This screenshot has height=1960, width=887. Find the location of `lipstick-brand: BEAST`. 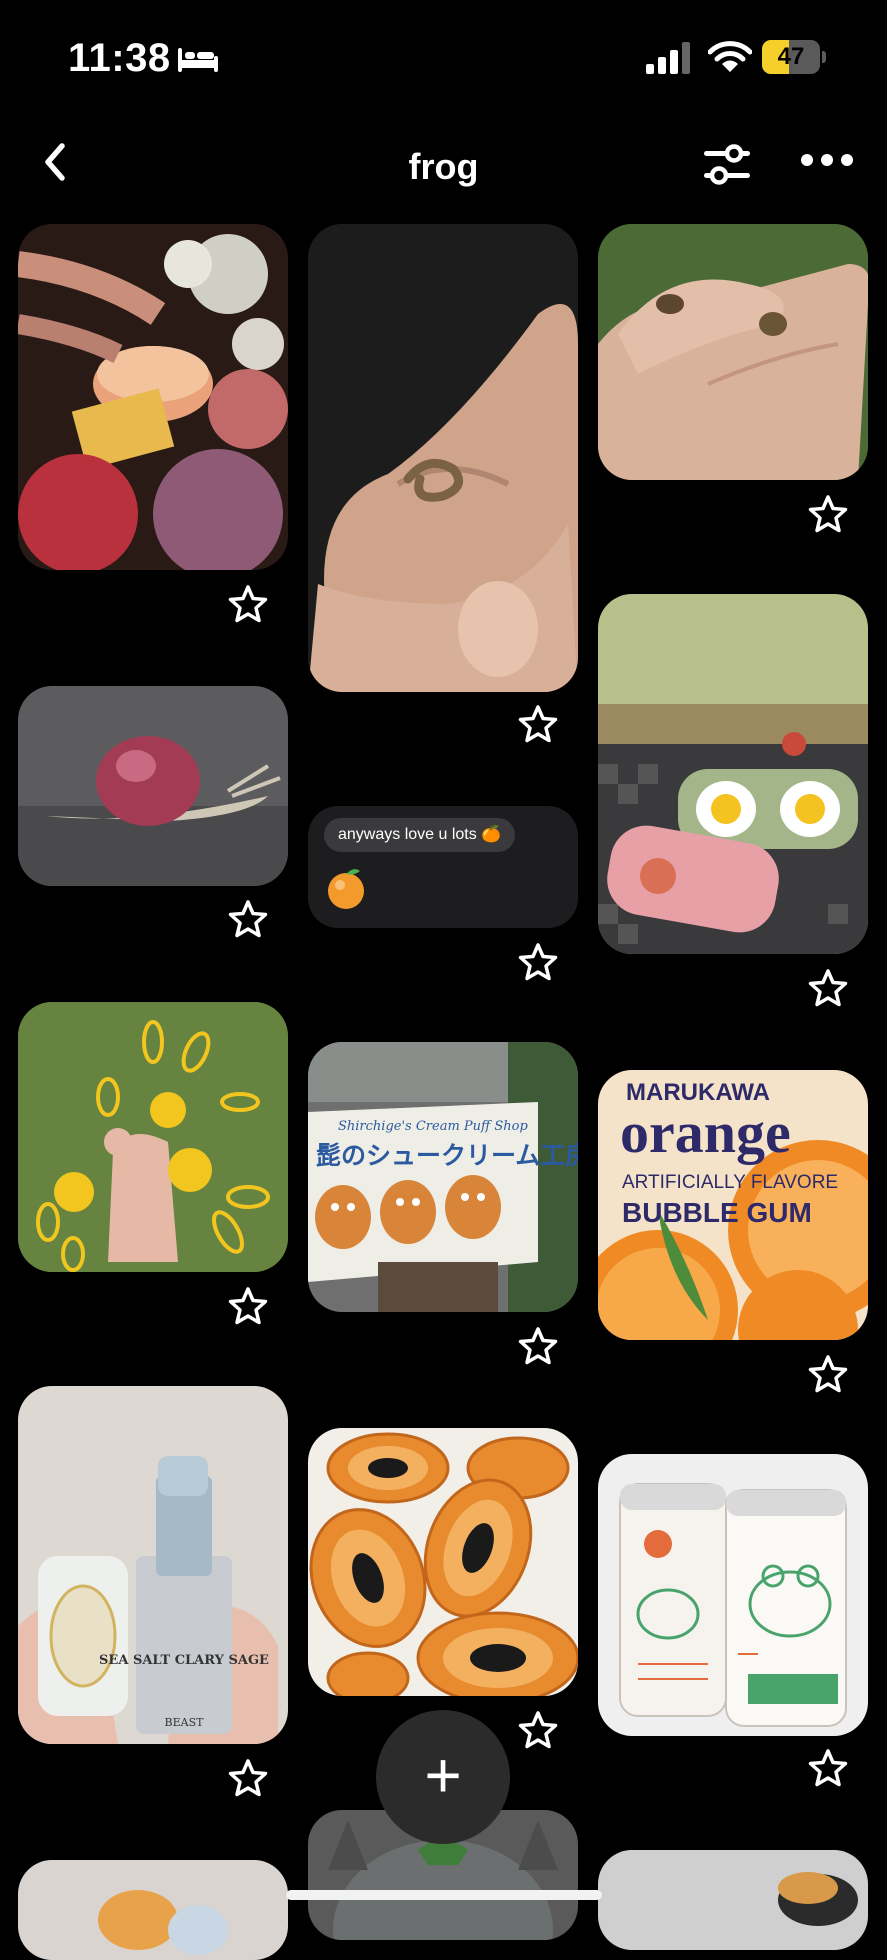

lipstick-brand: BEAST is located at coordinates (185, 1722).